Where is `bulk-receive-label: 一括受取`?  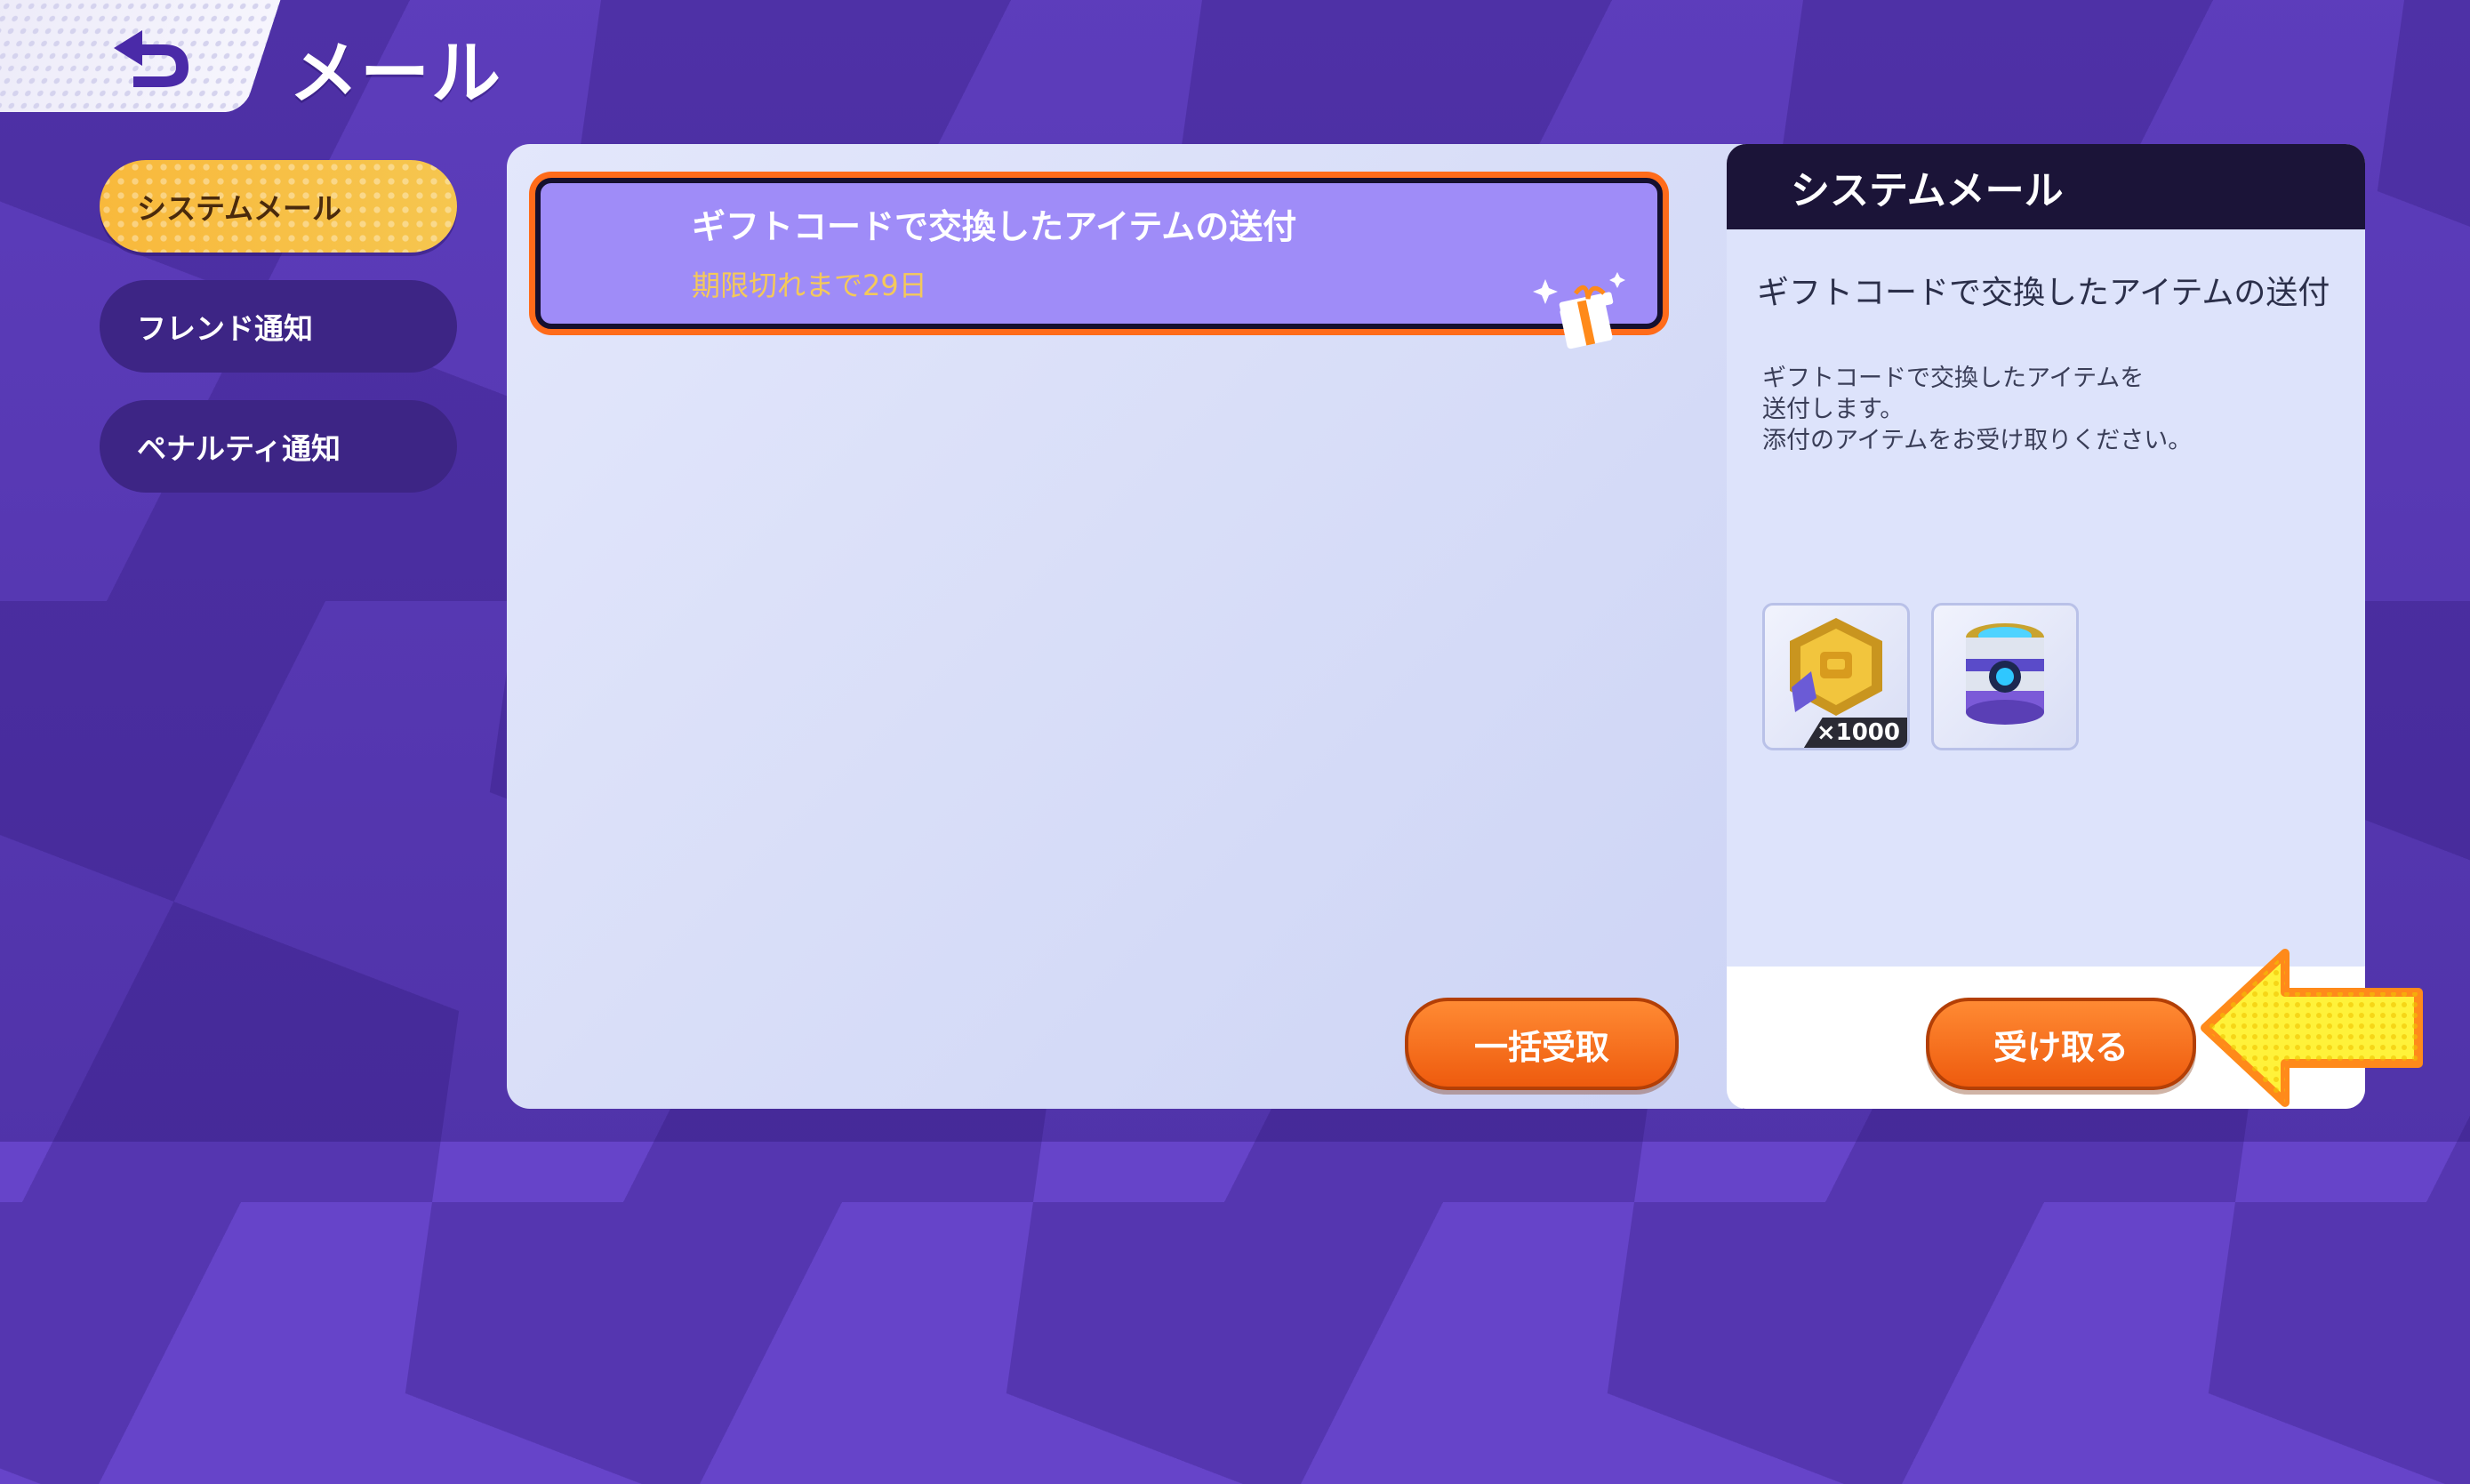 bulk-receive-label: 一括受取 is located at coordinates (1541, 1047).